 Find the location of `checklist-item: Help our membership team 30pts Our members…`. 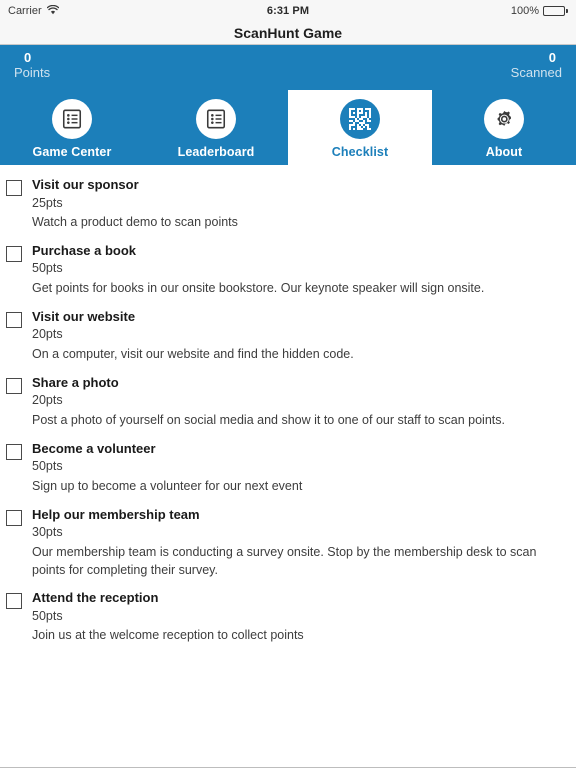

checklist-item: Help our membership team 30pts Our members… is located at coordinates (288, 542).